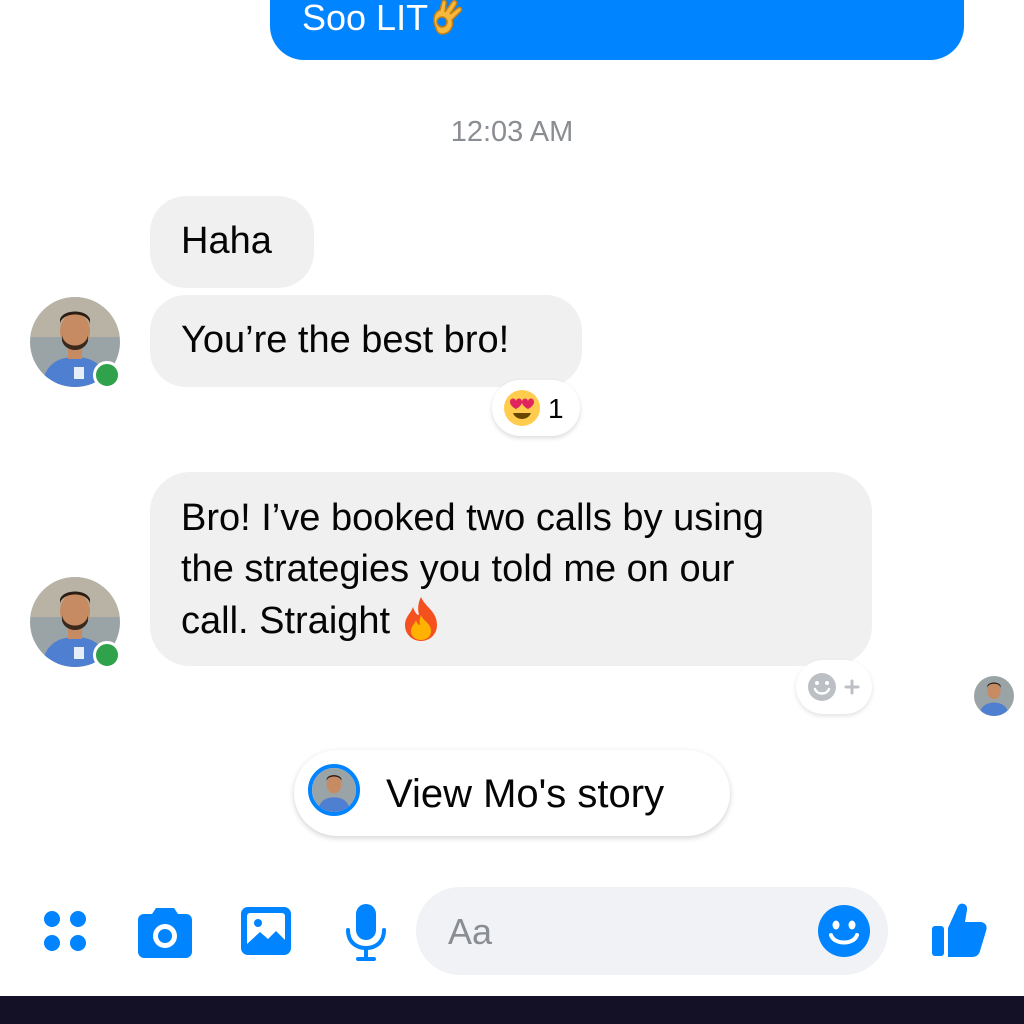 The width and height of the screenshot is (1024, 1024). Describe the element at coordinates (994, 696) in the screenshot. I see `seen-by-avatar` at that location.